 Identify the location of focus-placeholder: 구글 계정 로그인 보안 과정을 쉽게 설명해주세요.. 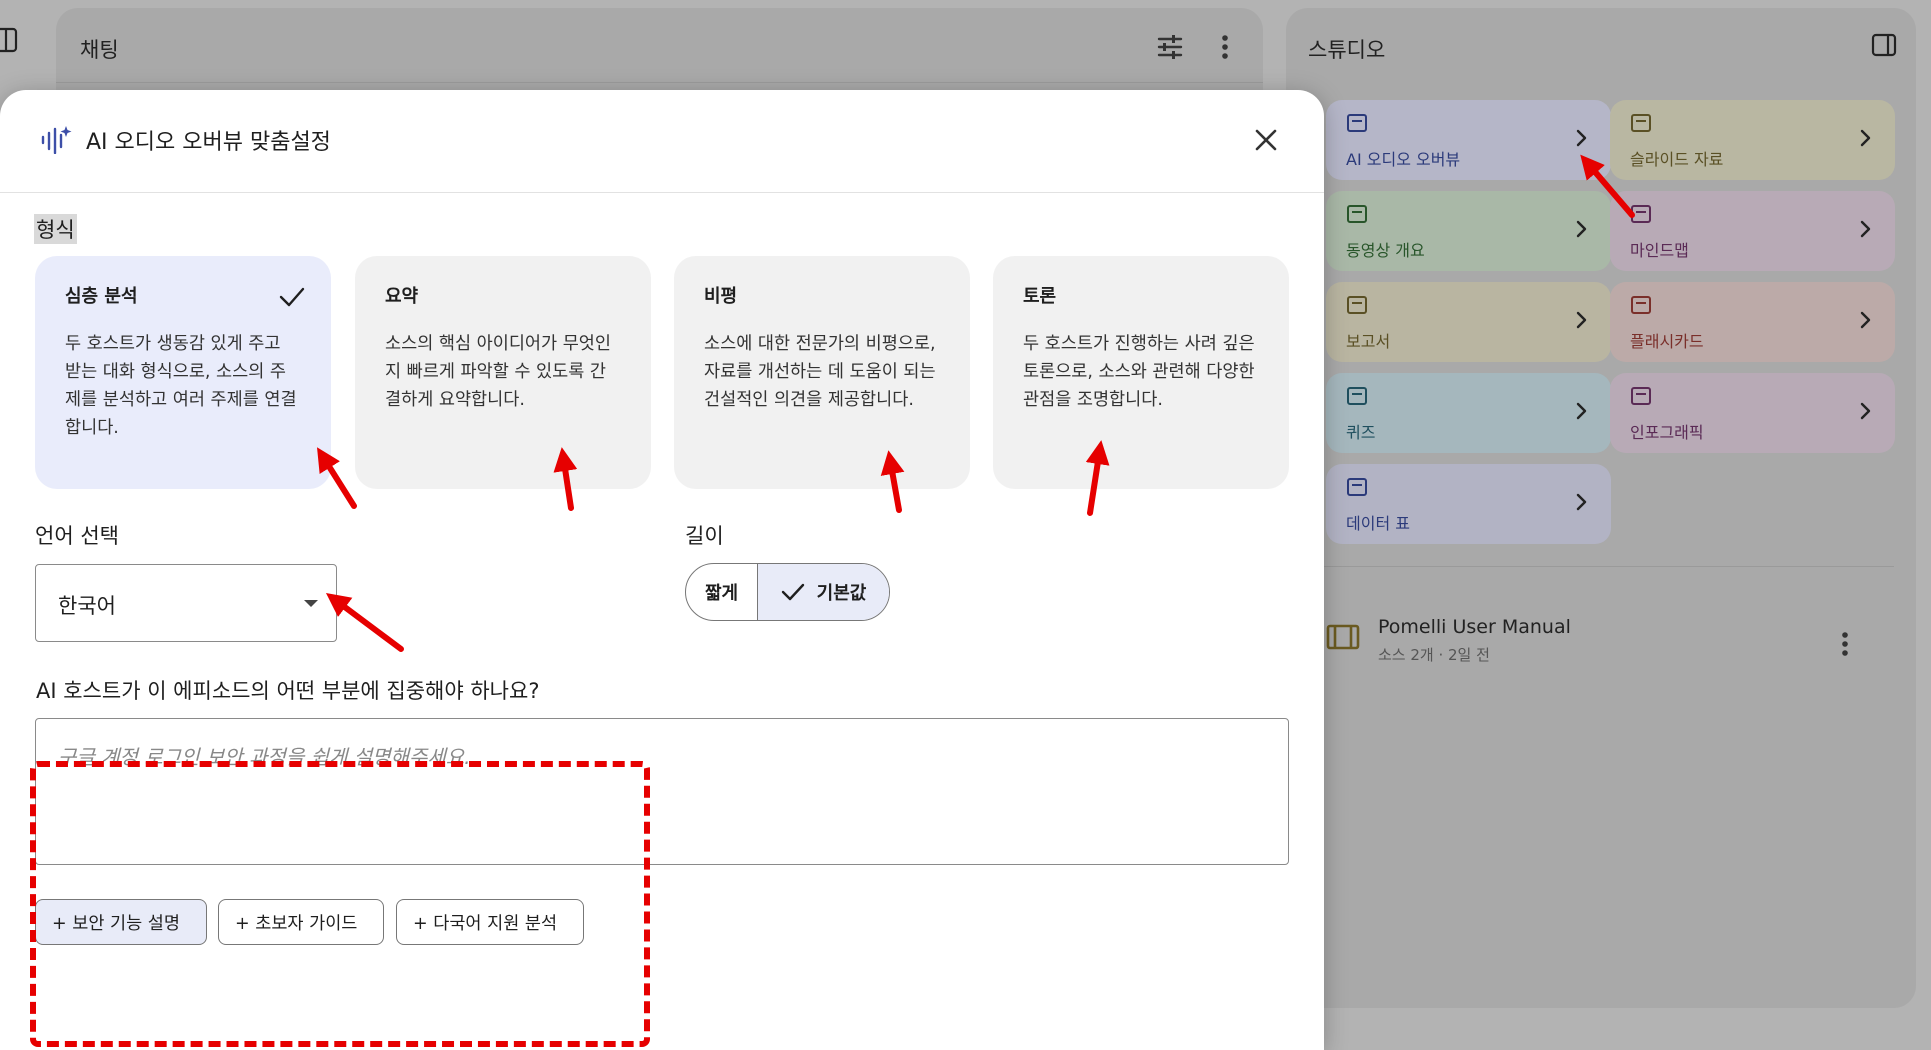
(264, 757).